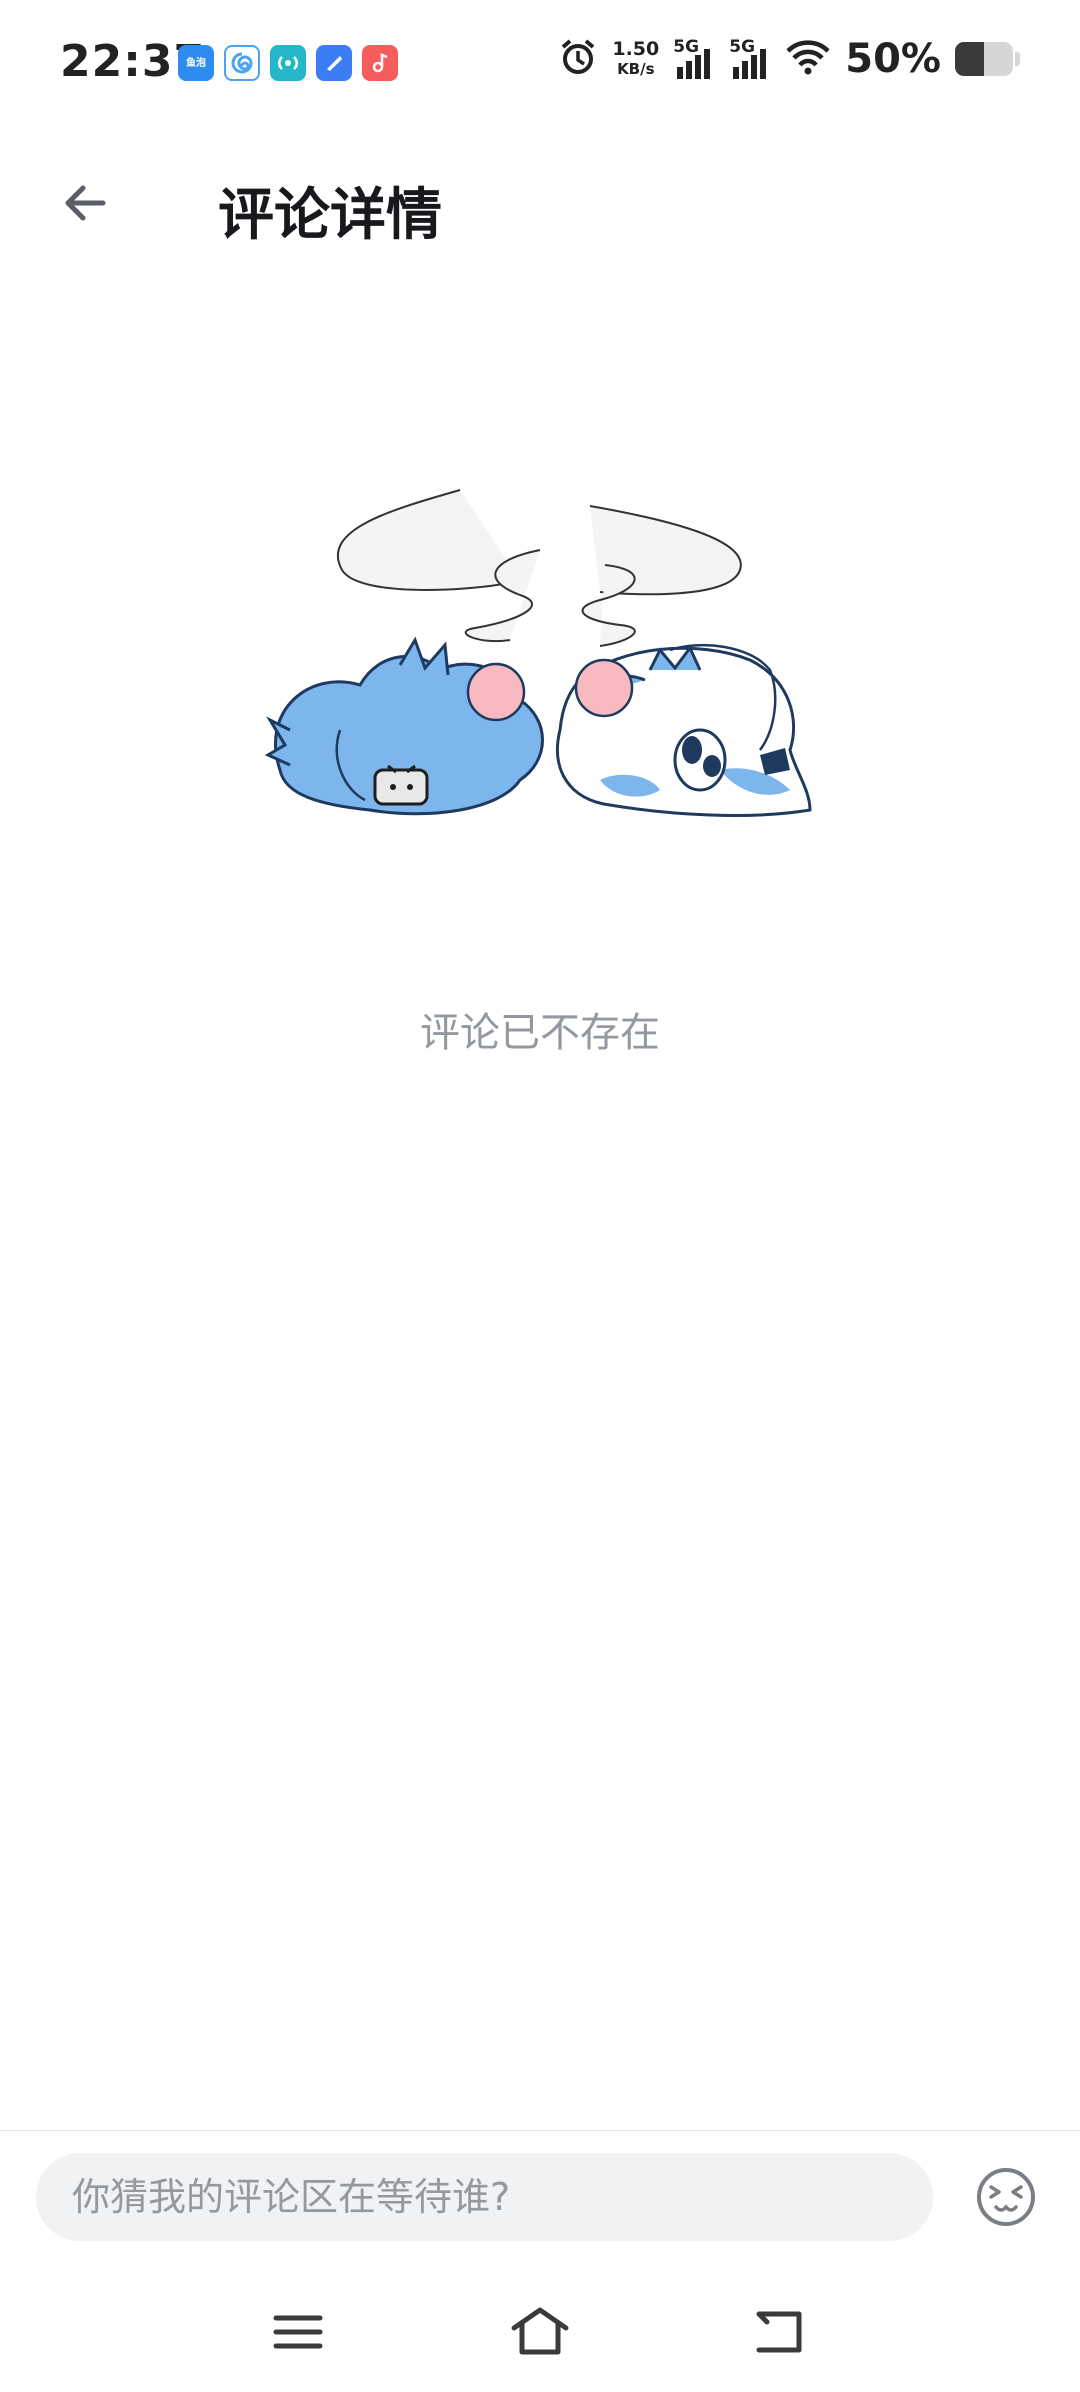 This screenshot has height=2392, width=1080. What do you see at coordinates (242, 63) in the screenshot?
I see `swirl-app-icon` at bounding box center [242, 63].